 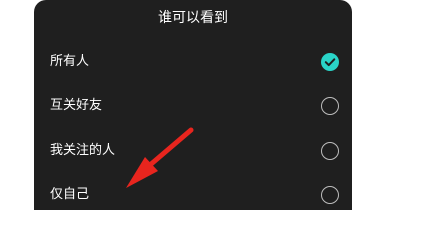 What do you see at coordinates (193, 191) in the screenshot?
I see `option-only-me: 仅自己` at bounding box center [193, 191].